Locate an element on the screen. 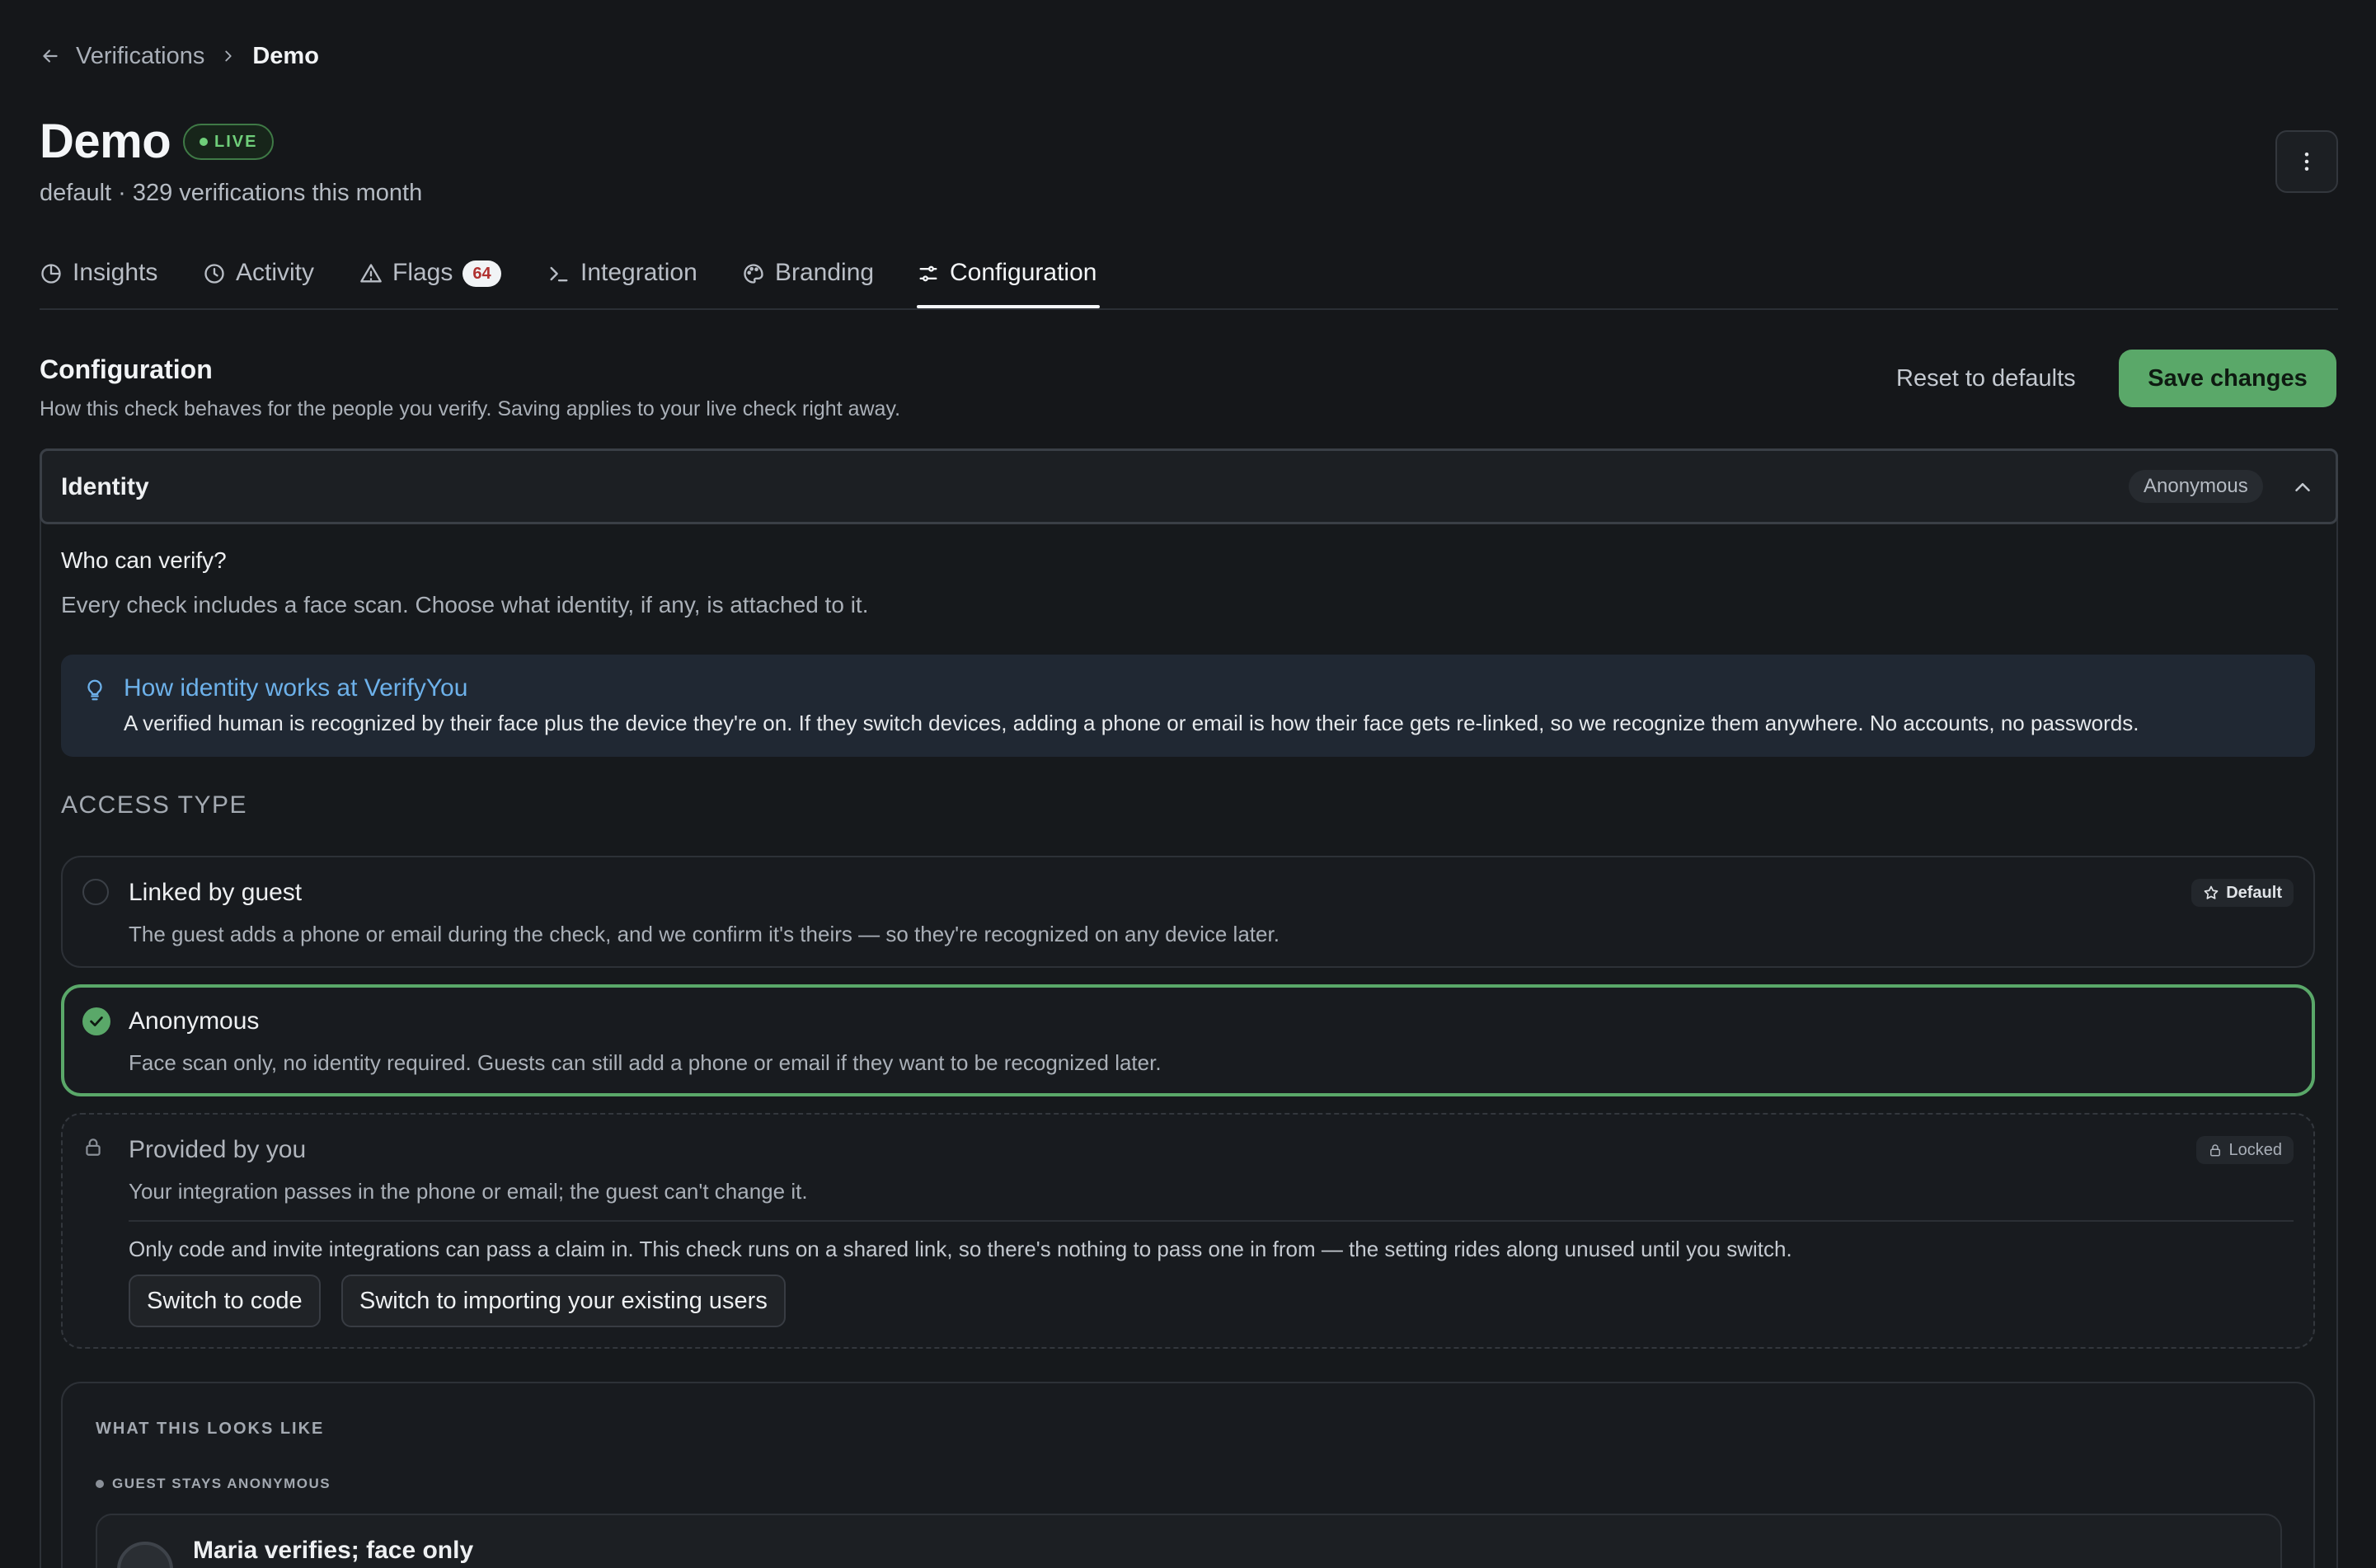  sliders-icon is located at coordinates (928, 273).